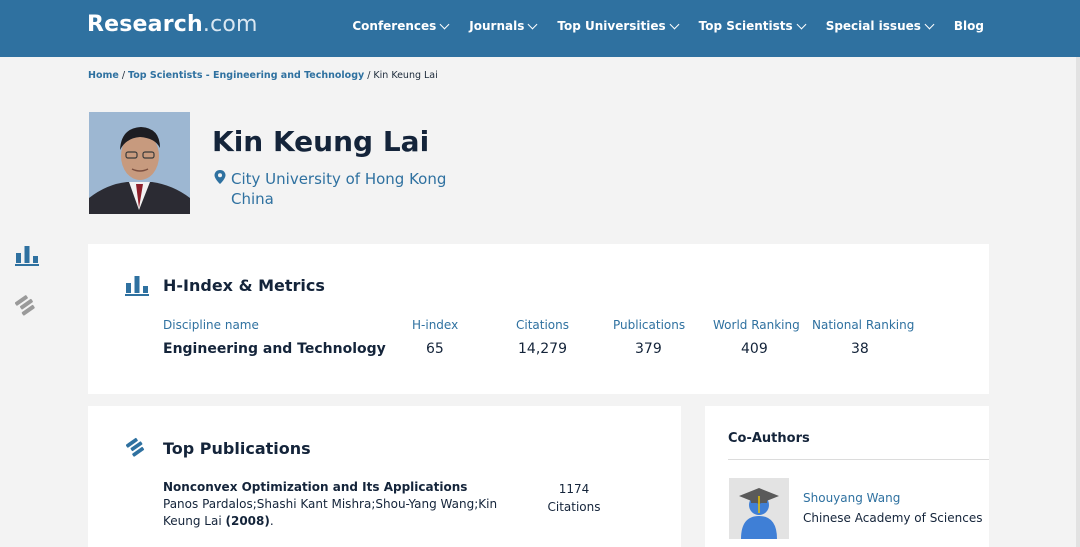  Describe the element at coordinates (274, 349) in the screenshot. I see `value-discipline: Engineering and Technology` at that location.